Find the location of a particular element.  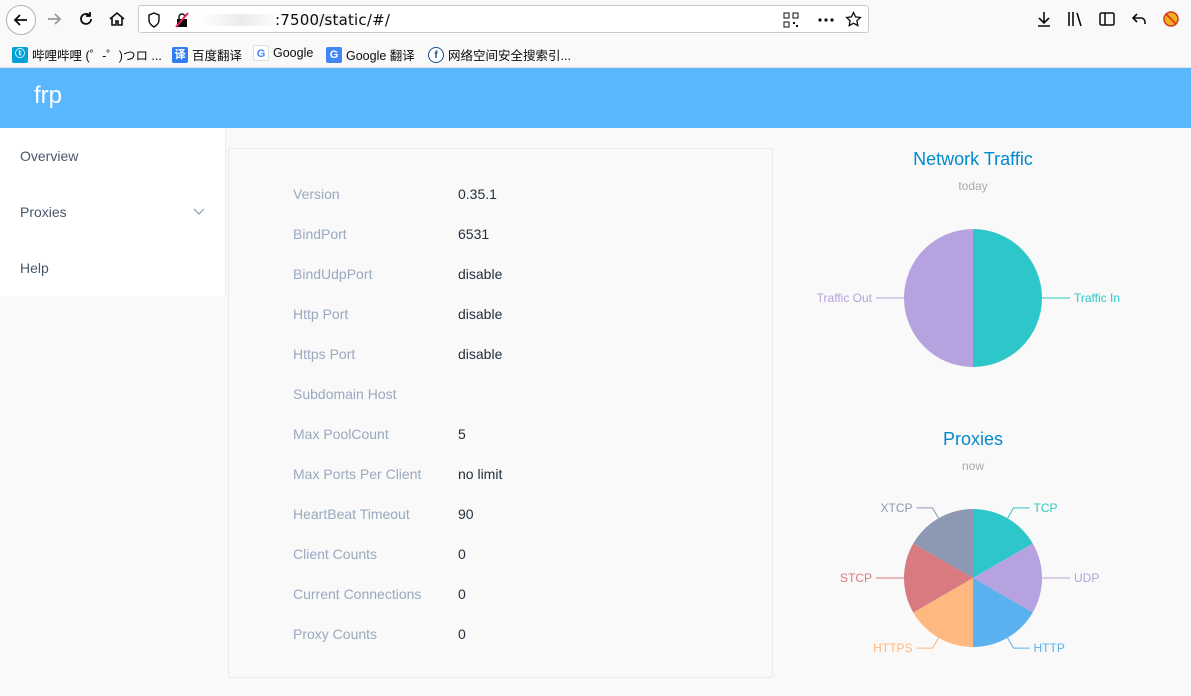

url-bar: :7500/static/#/ is located at coordinates (503, 19).